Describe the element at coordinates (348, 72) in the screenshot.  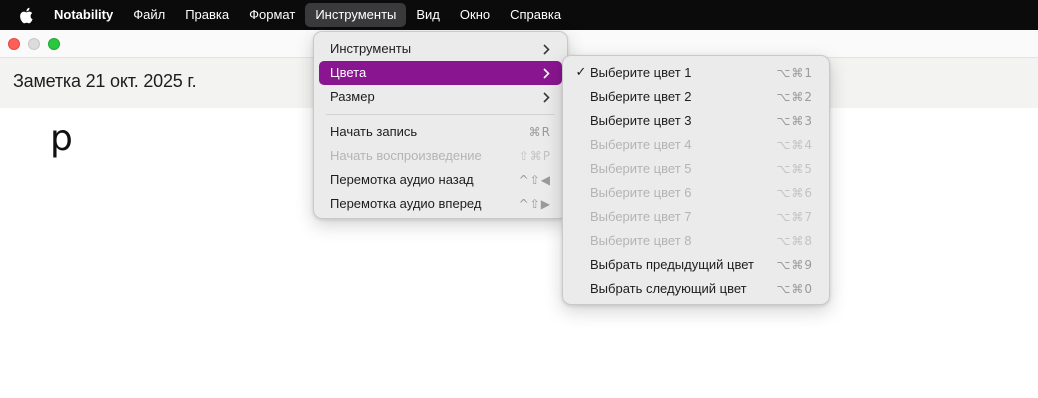
I see `menu-item-label: Цвета` at that location.